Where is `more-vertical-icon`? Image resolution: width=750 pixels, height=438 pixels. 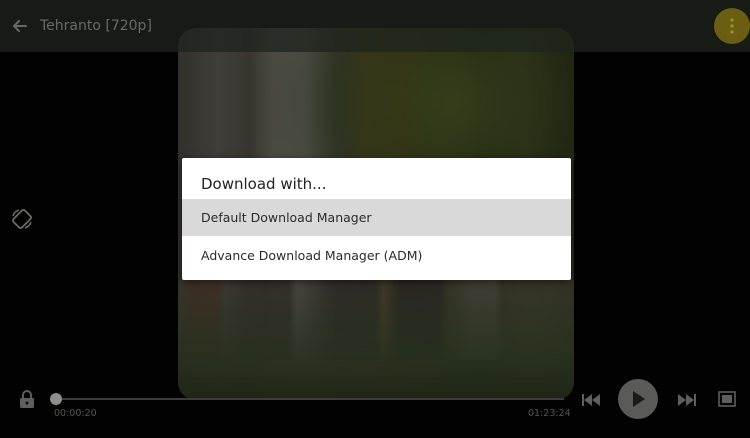 more-vertical-icon is located at coordinates (732, 26).